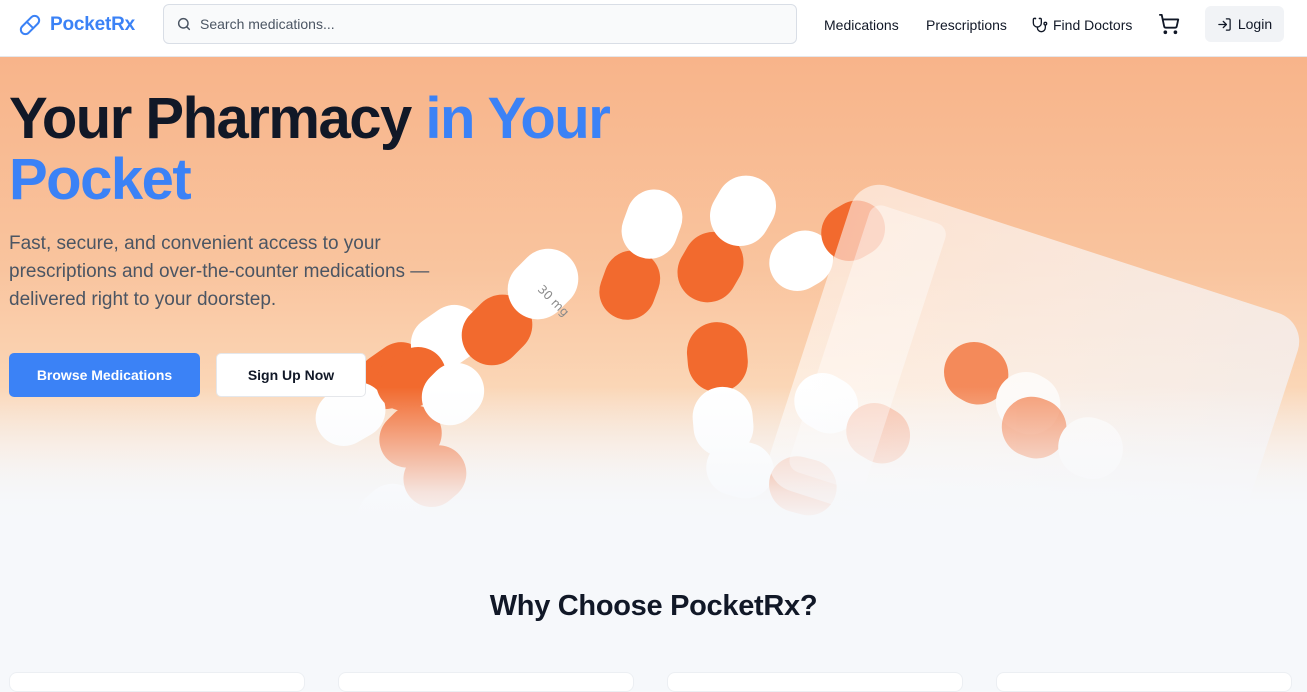  What do you see at coordinates (1224, 24) in the screenshot?
I see `log-in-icon` at bounding box center [1224, 24].